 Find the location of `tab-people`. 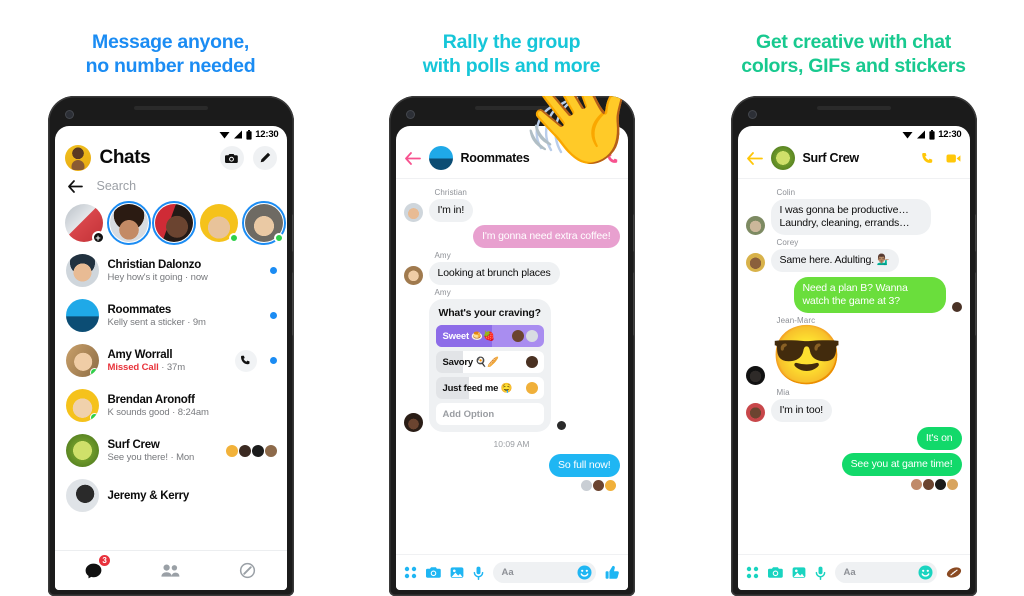

tab-people is located at coordinates (170, 571).